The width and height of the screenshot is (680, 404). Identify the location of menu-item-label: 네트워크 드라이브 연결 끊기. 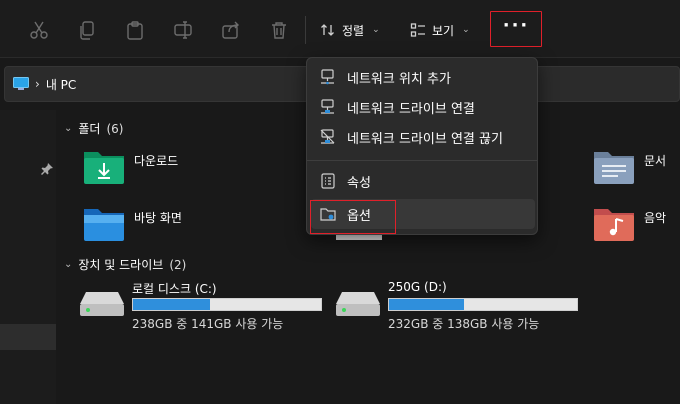
(425, 139).